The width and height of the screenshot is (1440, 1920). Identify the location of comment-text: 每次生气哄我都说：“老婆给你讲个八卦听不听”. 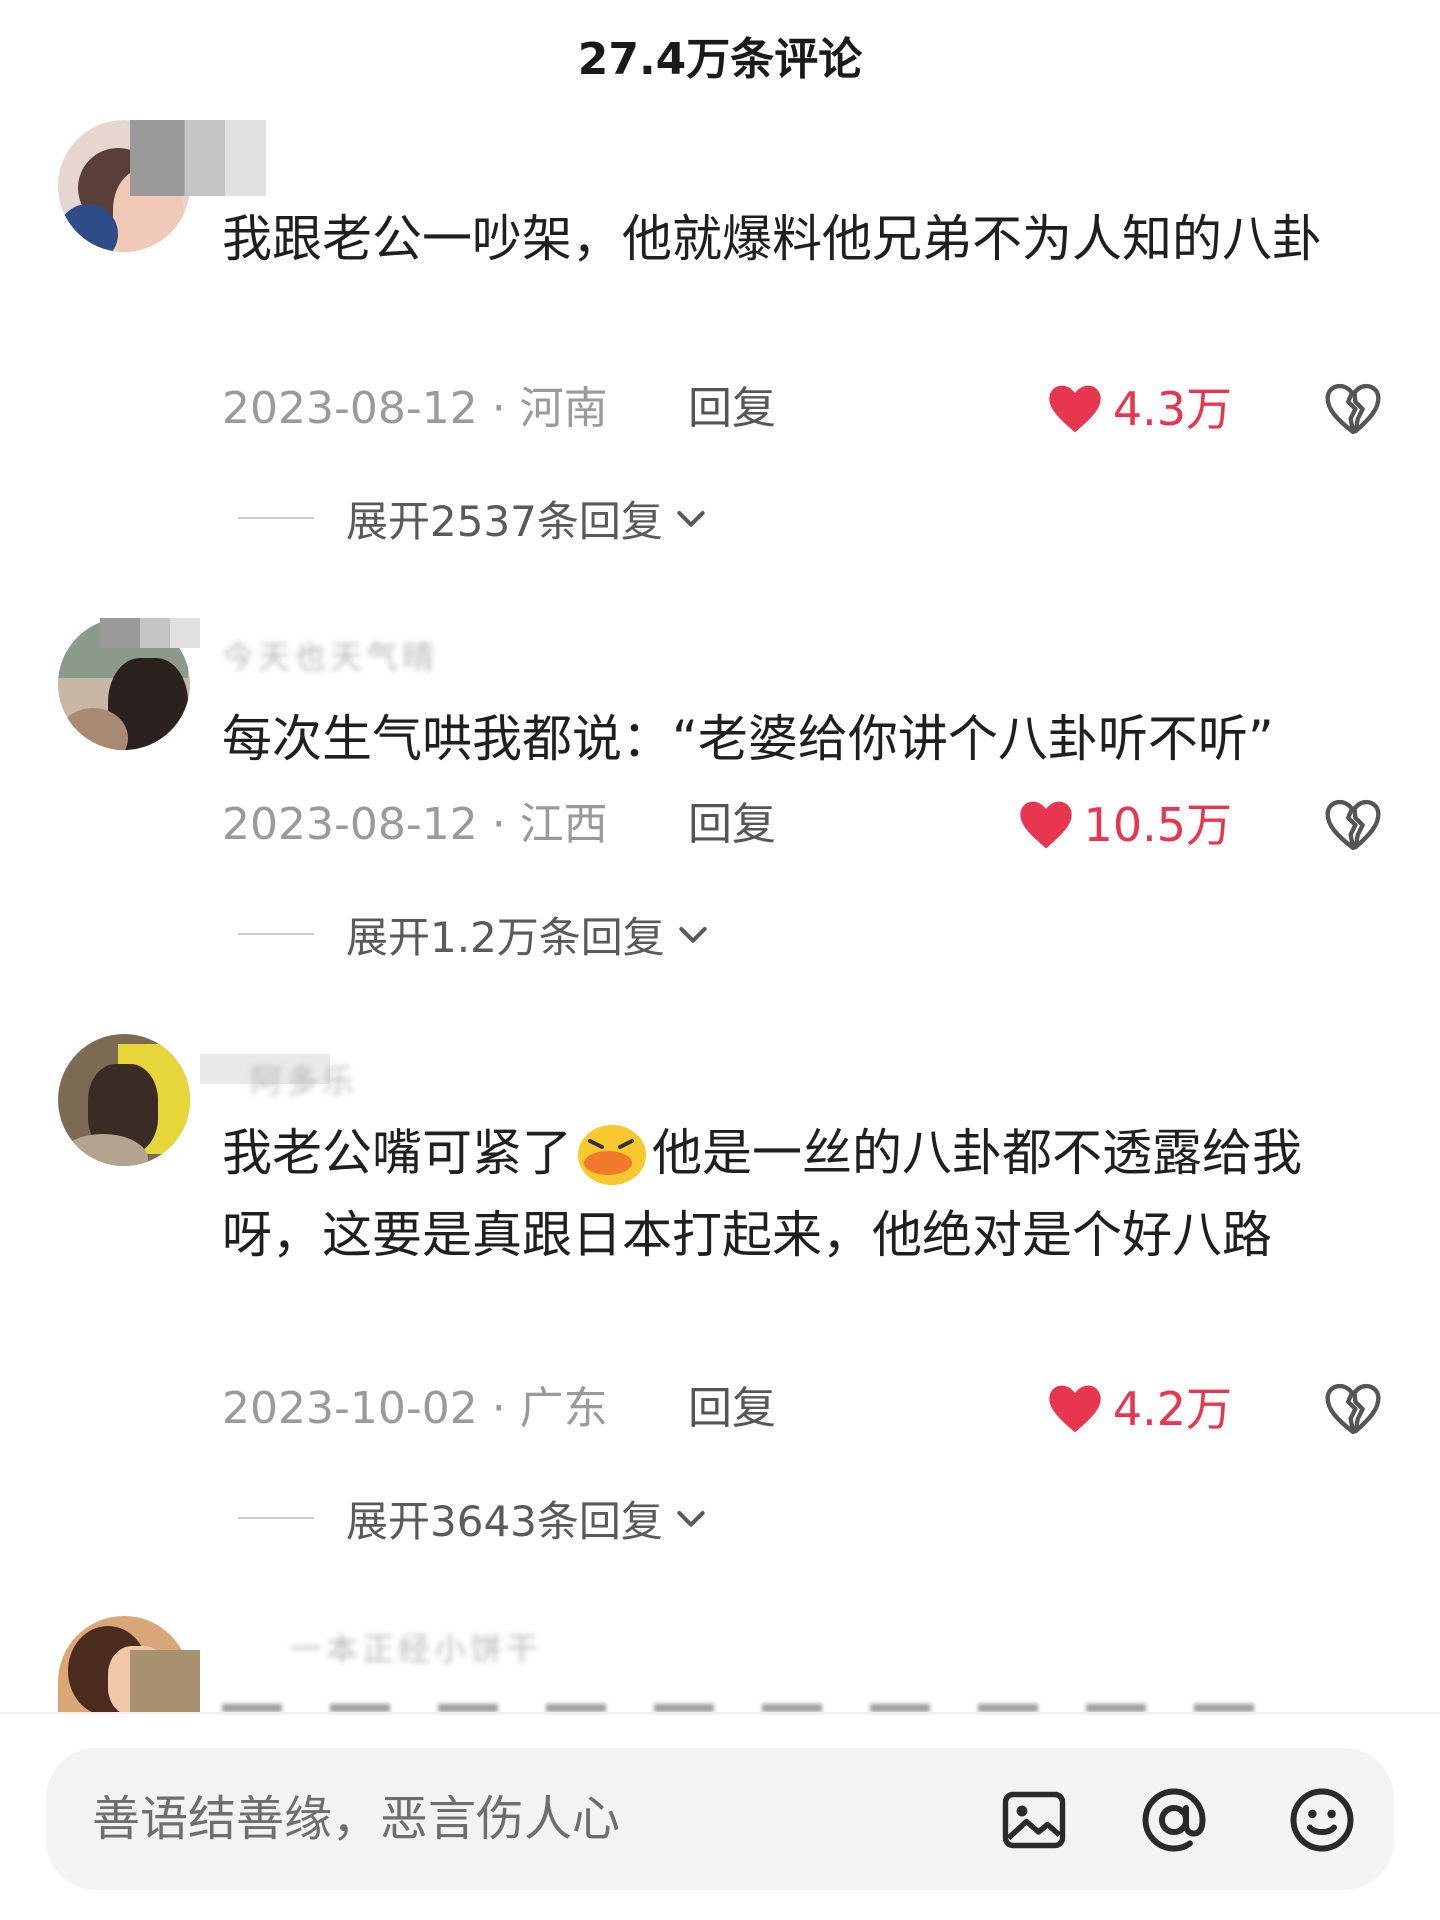
(748, 739).